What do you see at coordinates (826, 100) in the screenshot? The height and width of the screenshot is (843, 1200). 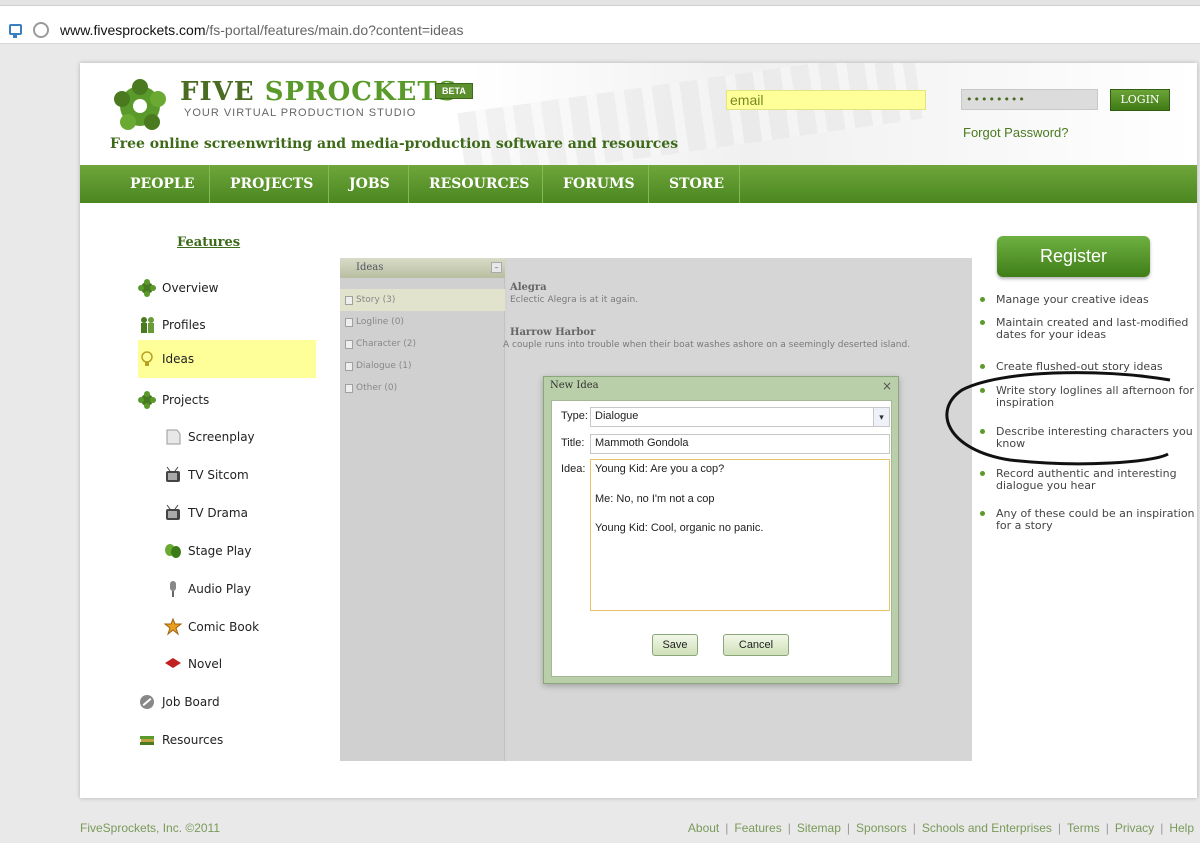 I see `email-input: email` at bounding box center [826, 100].